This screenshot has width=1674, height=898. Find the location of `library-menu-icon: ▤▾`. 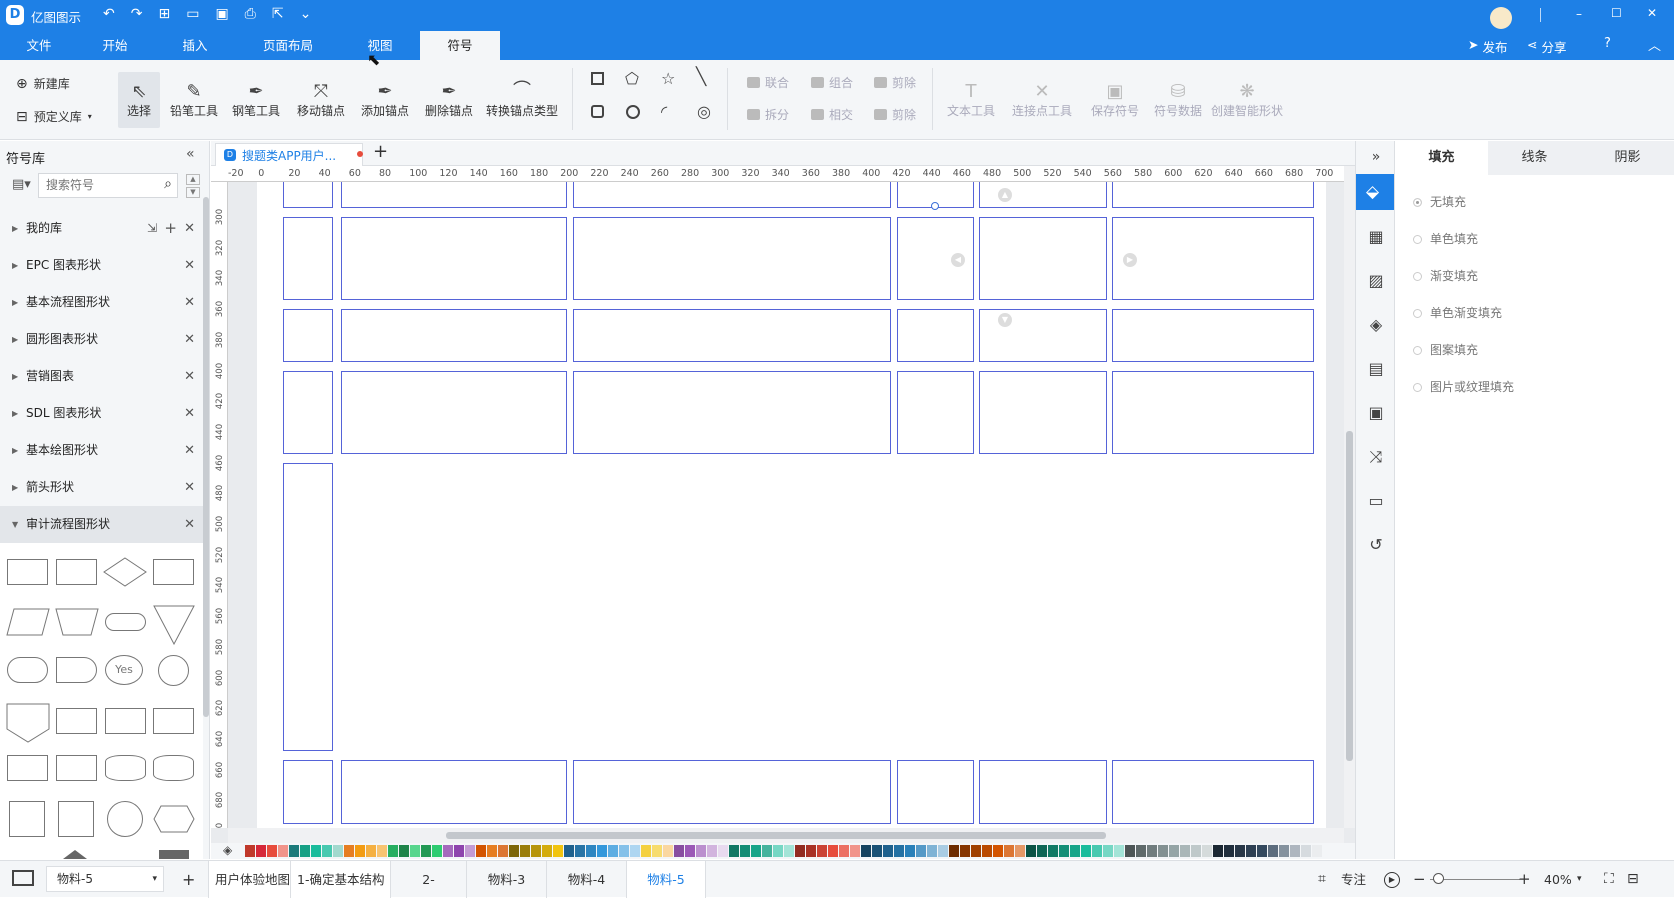

library-menu-icon: ▤▾ is located at coordinates (21, 184).